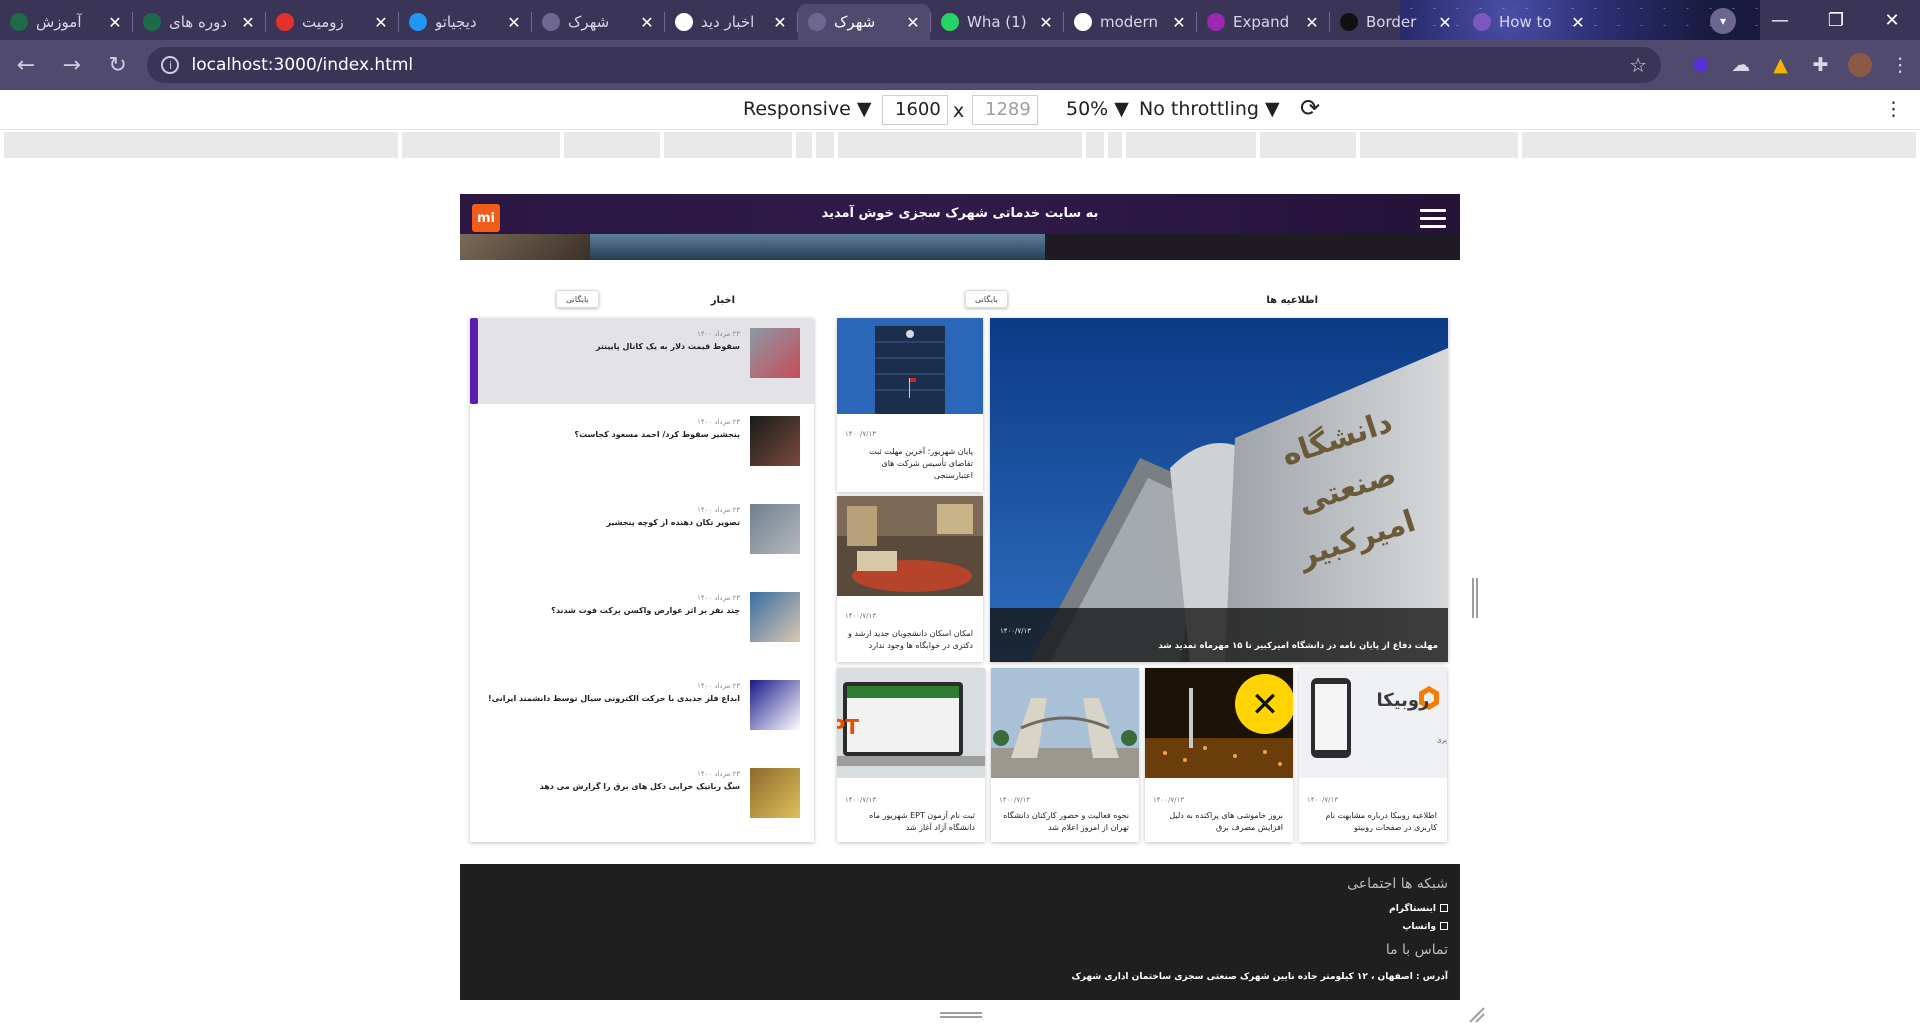  I want to click on tab-search-icon: ▾, so click(1723, 21).